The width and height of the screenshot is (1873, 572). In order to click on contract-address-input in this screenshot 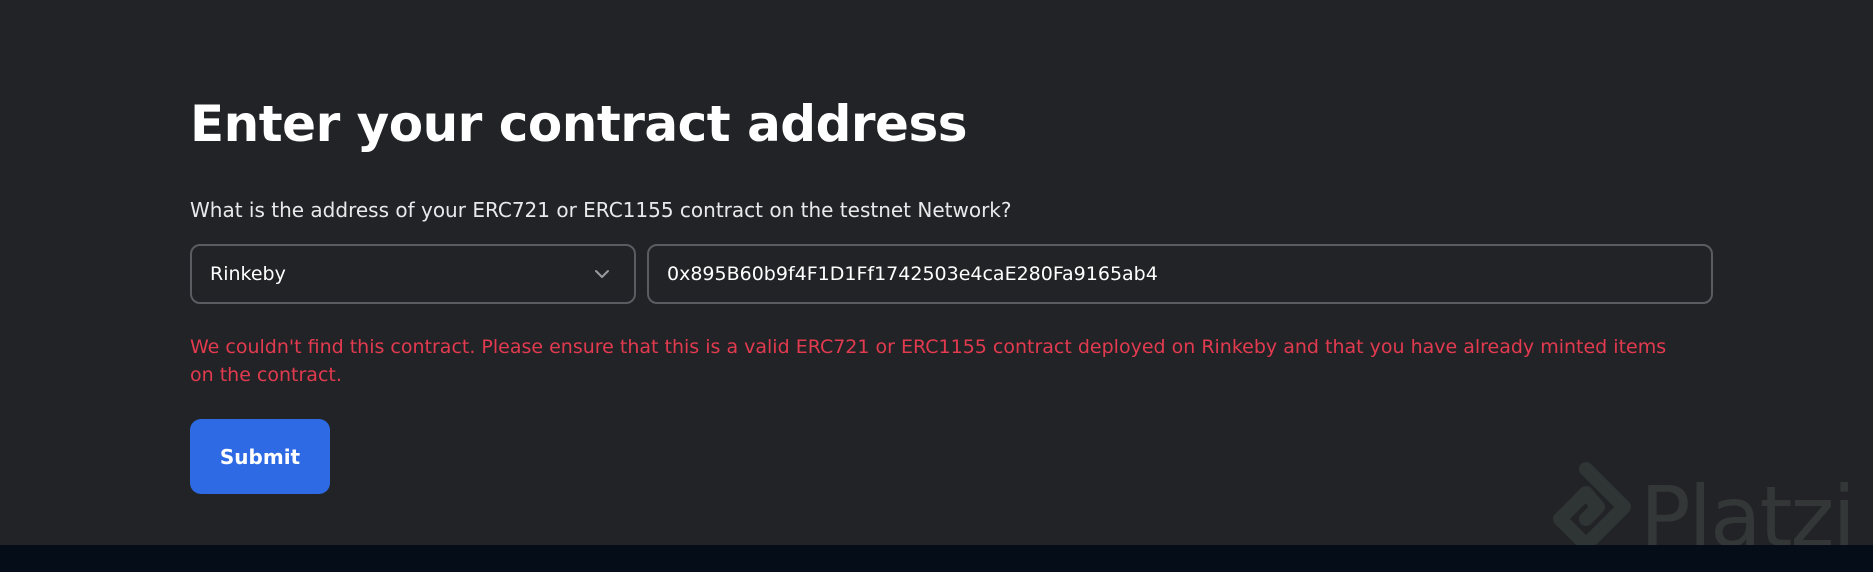, I will do `click(1180, 274)`.